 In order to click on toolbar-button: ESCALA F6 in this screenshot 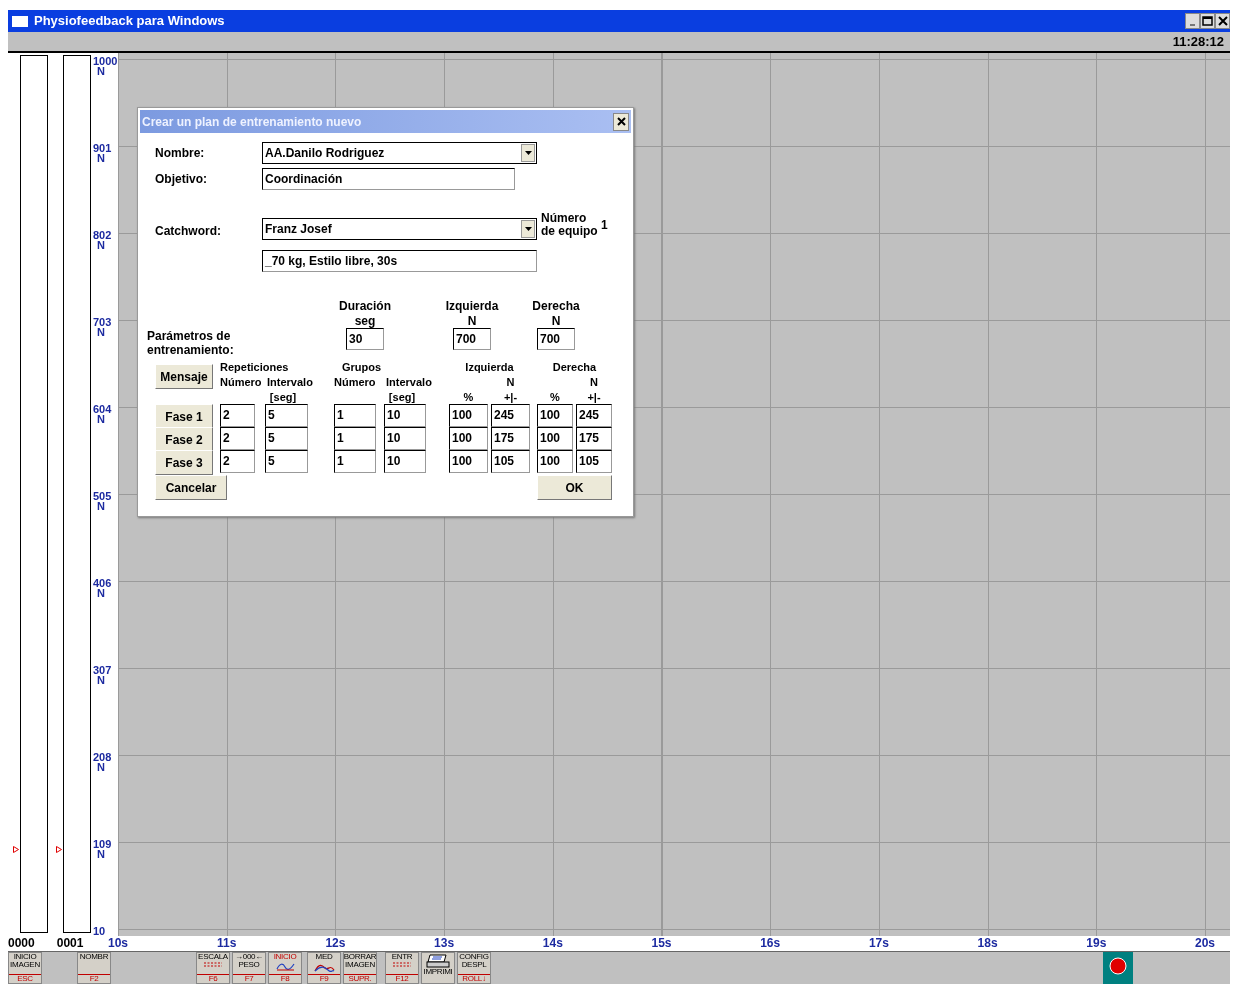, I will do `click(213, 968)`.